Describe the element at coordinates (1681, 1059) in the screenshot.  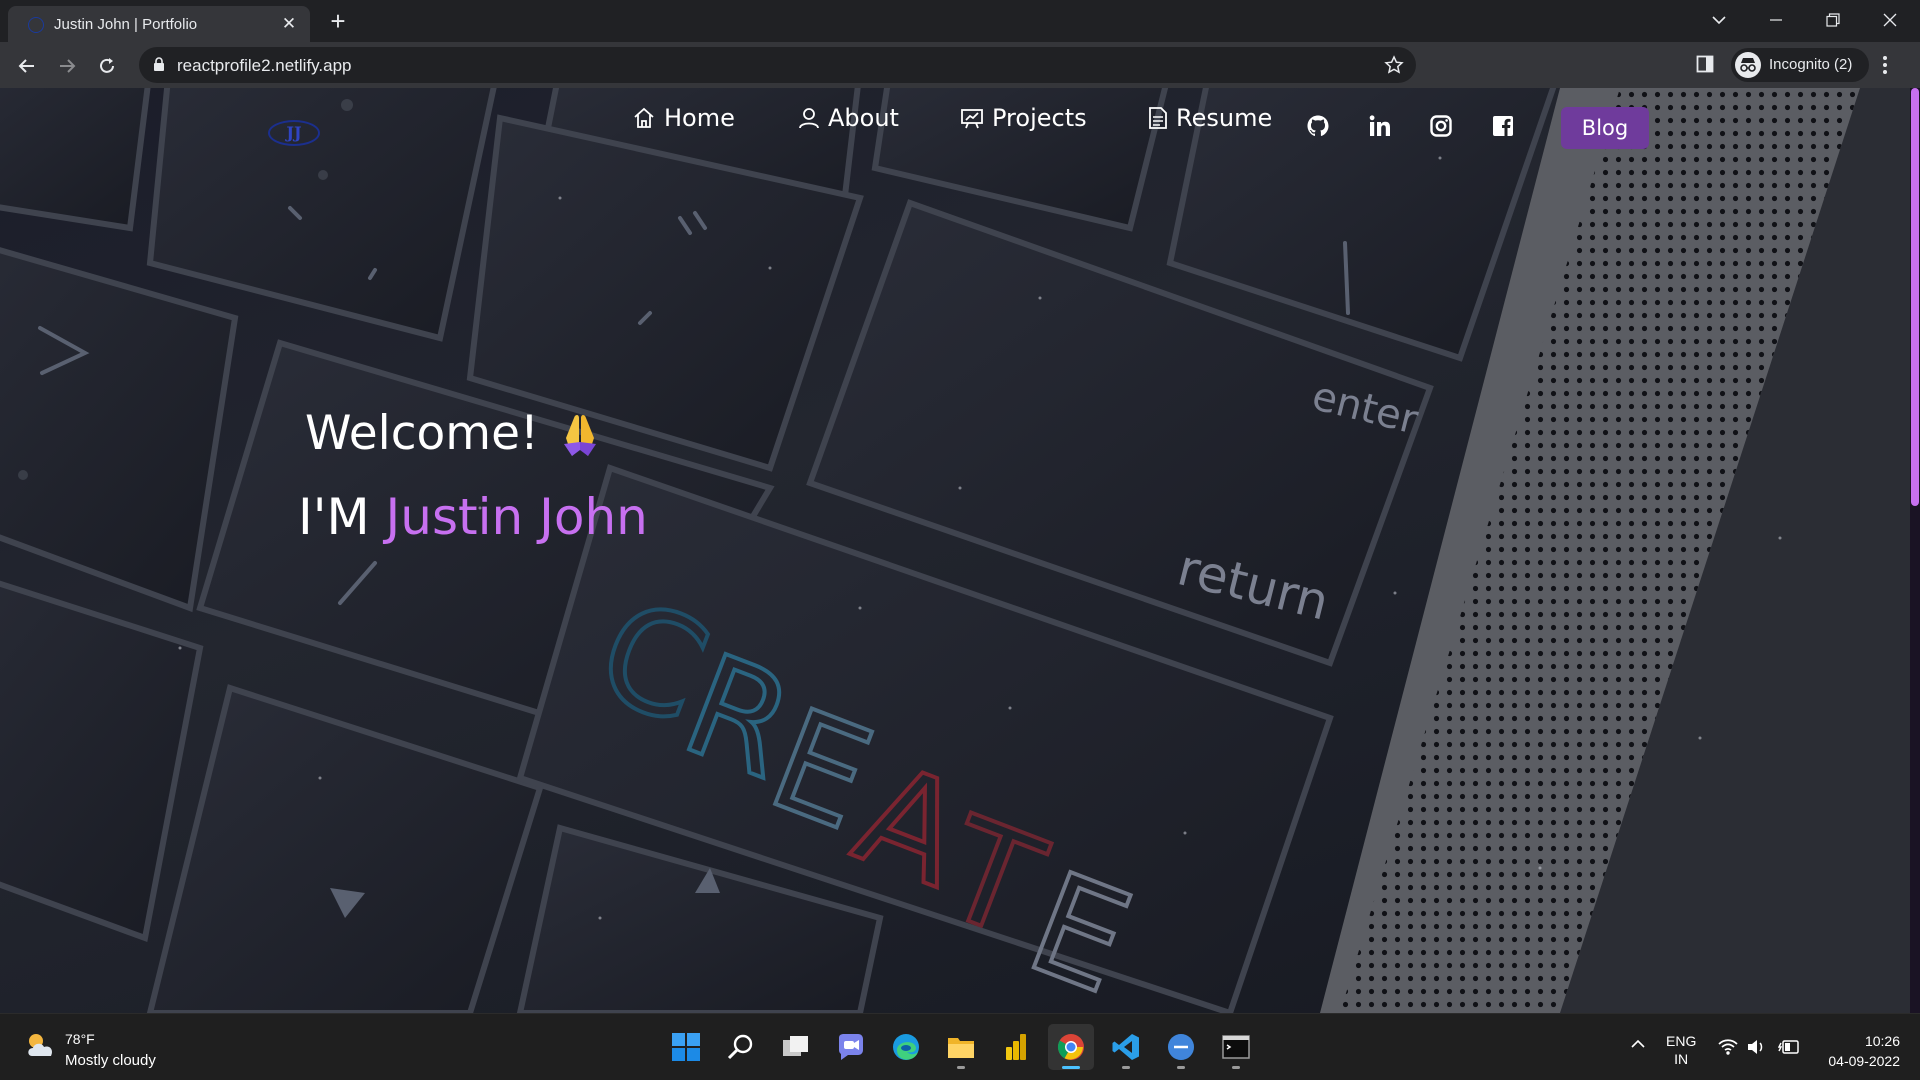
I see `region-code: IN` at that location.